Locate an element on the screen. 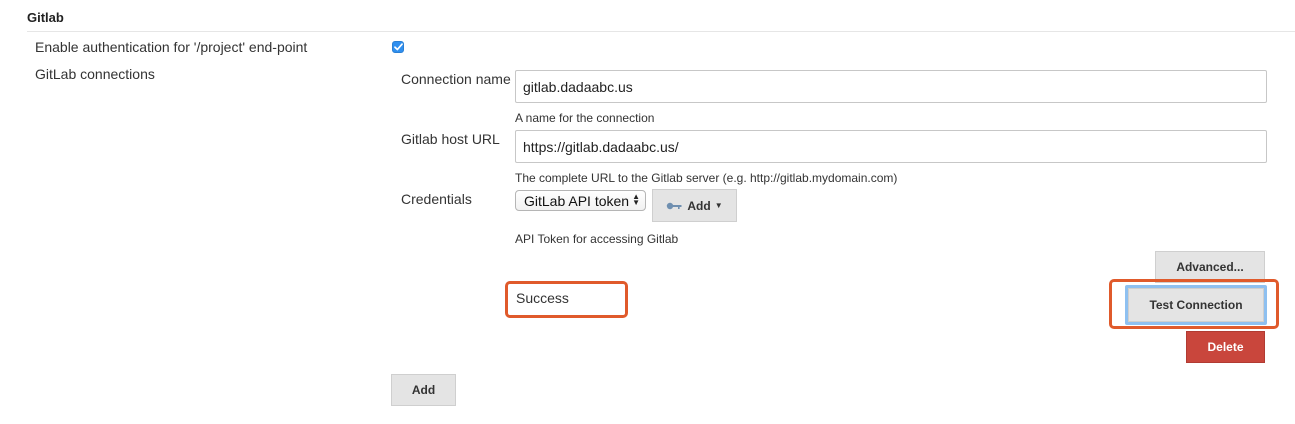 The height and width of the screenshot is (424, 1295). credentials-selected: GitLab API token is located at coordinates (577, 200).